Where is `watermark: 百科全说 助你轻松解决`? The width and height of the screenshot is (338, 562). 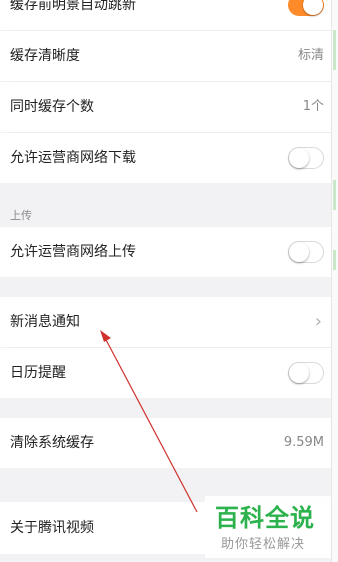
watermark: 百科全说 助你轻松解决 is located at coordinates (268, 527).